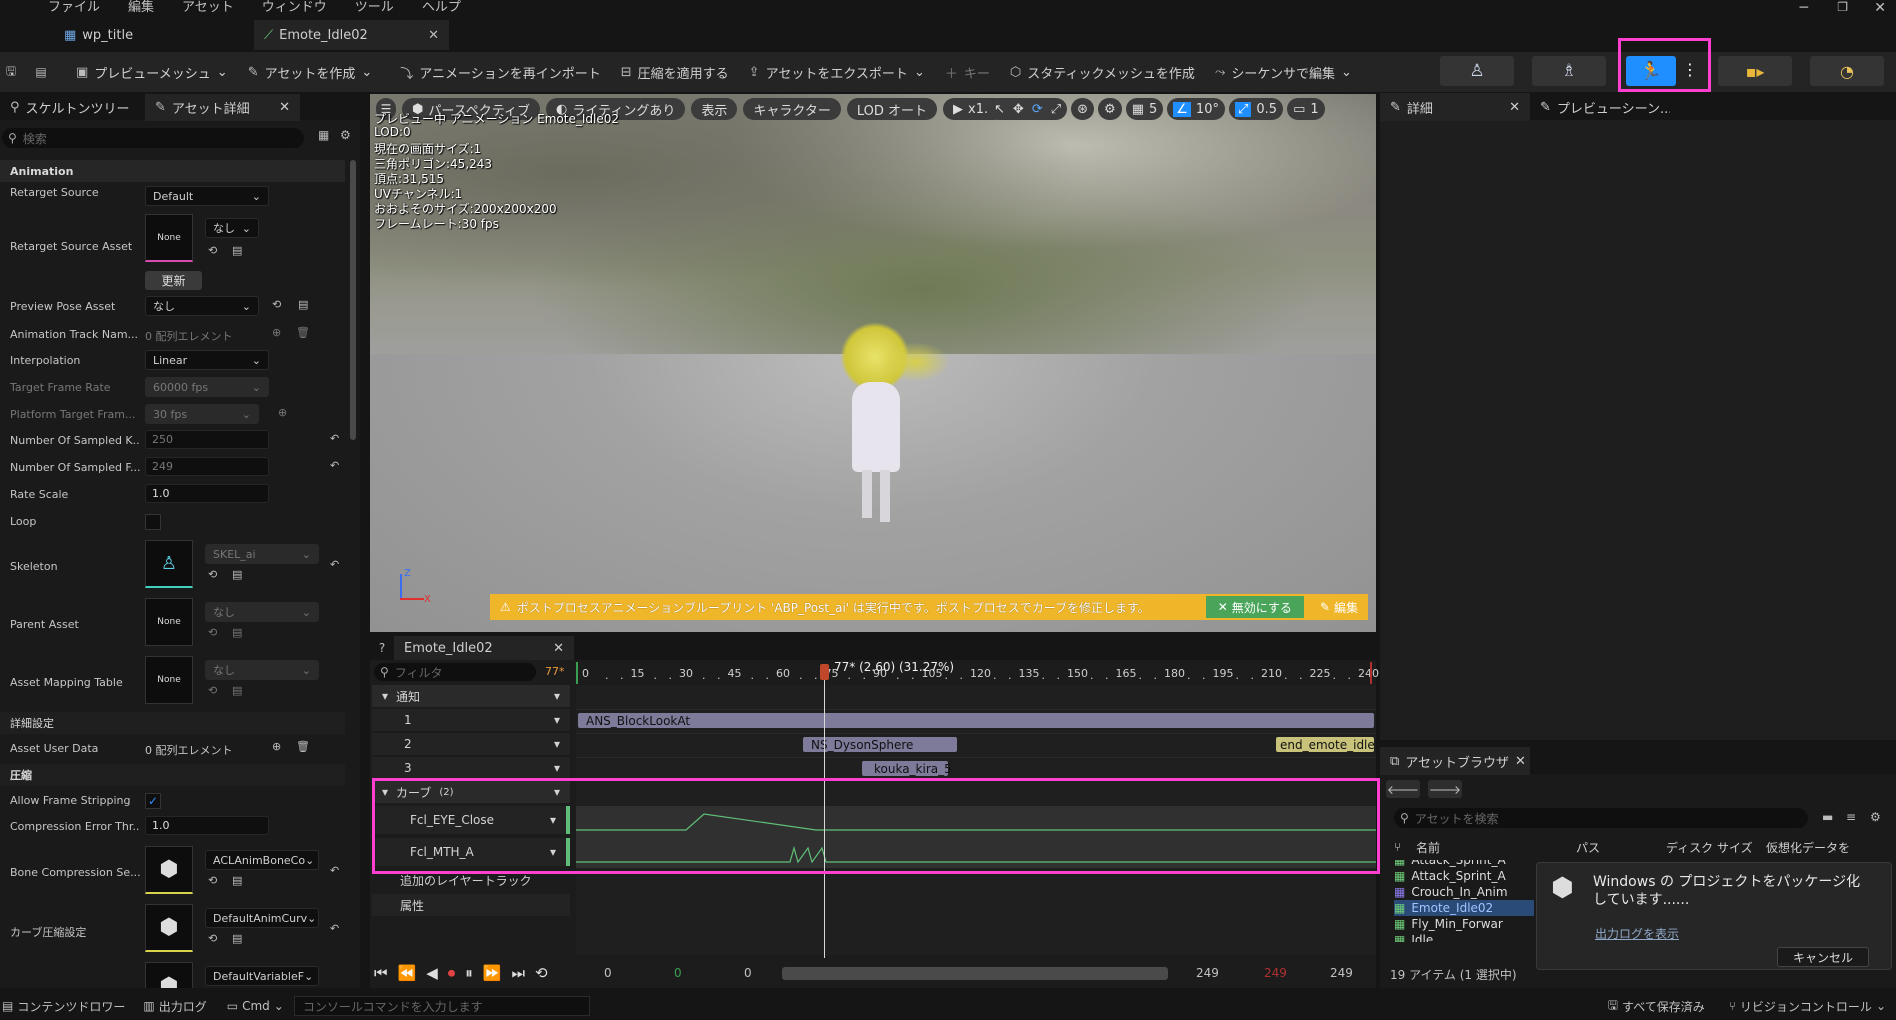 This screenshot has width=1896, height=1020. What do you see at coordinates (1601, 818) in the screenshot?
I see `asset-search-input: ⚲ アセットを検索` at bounding box center [1601, 818].